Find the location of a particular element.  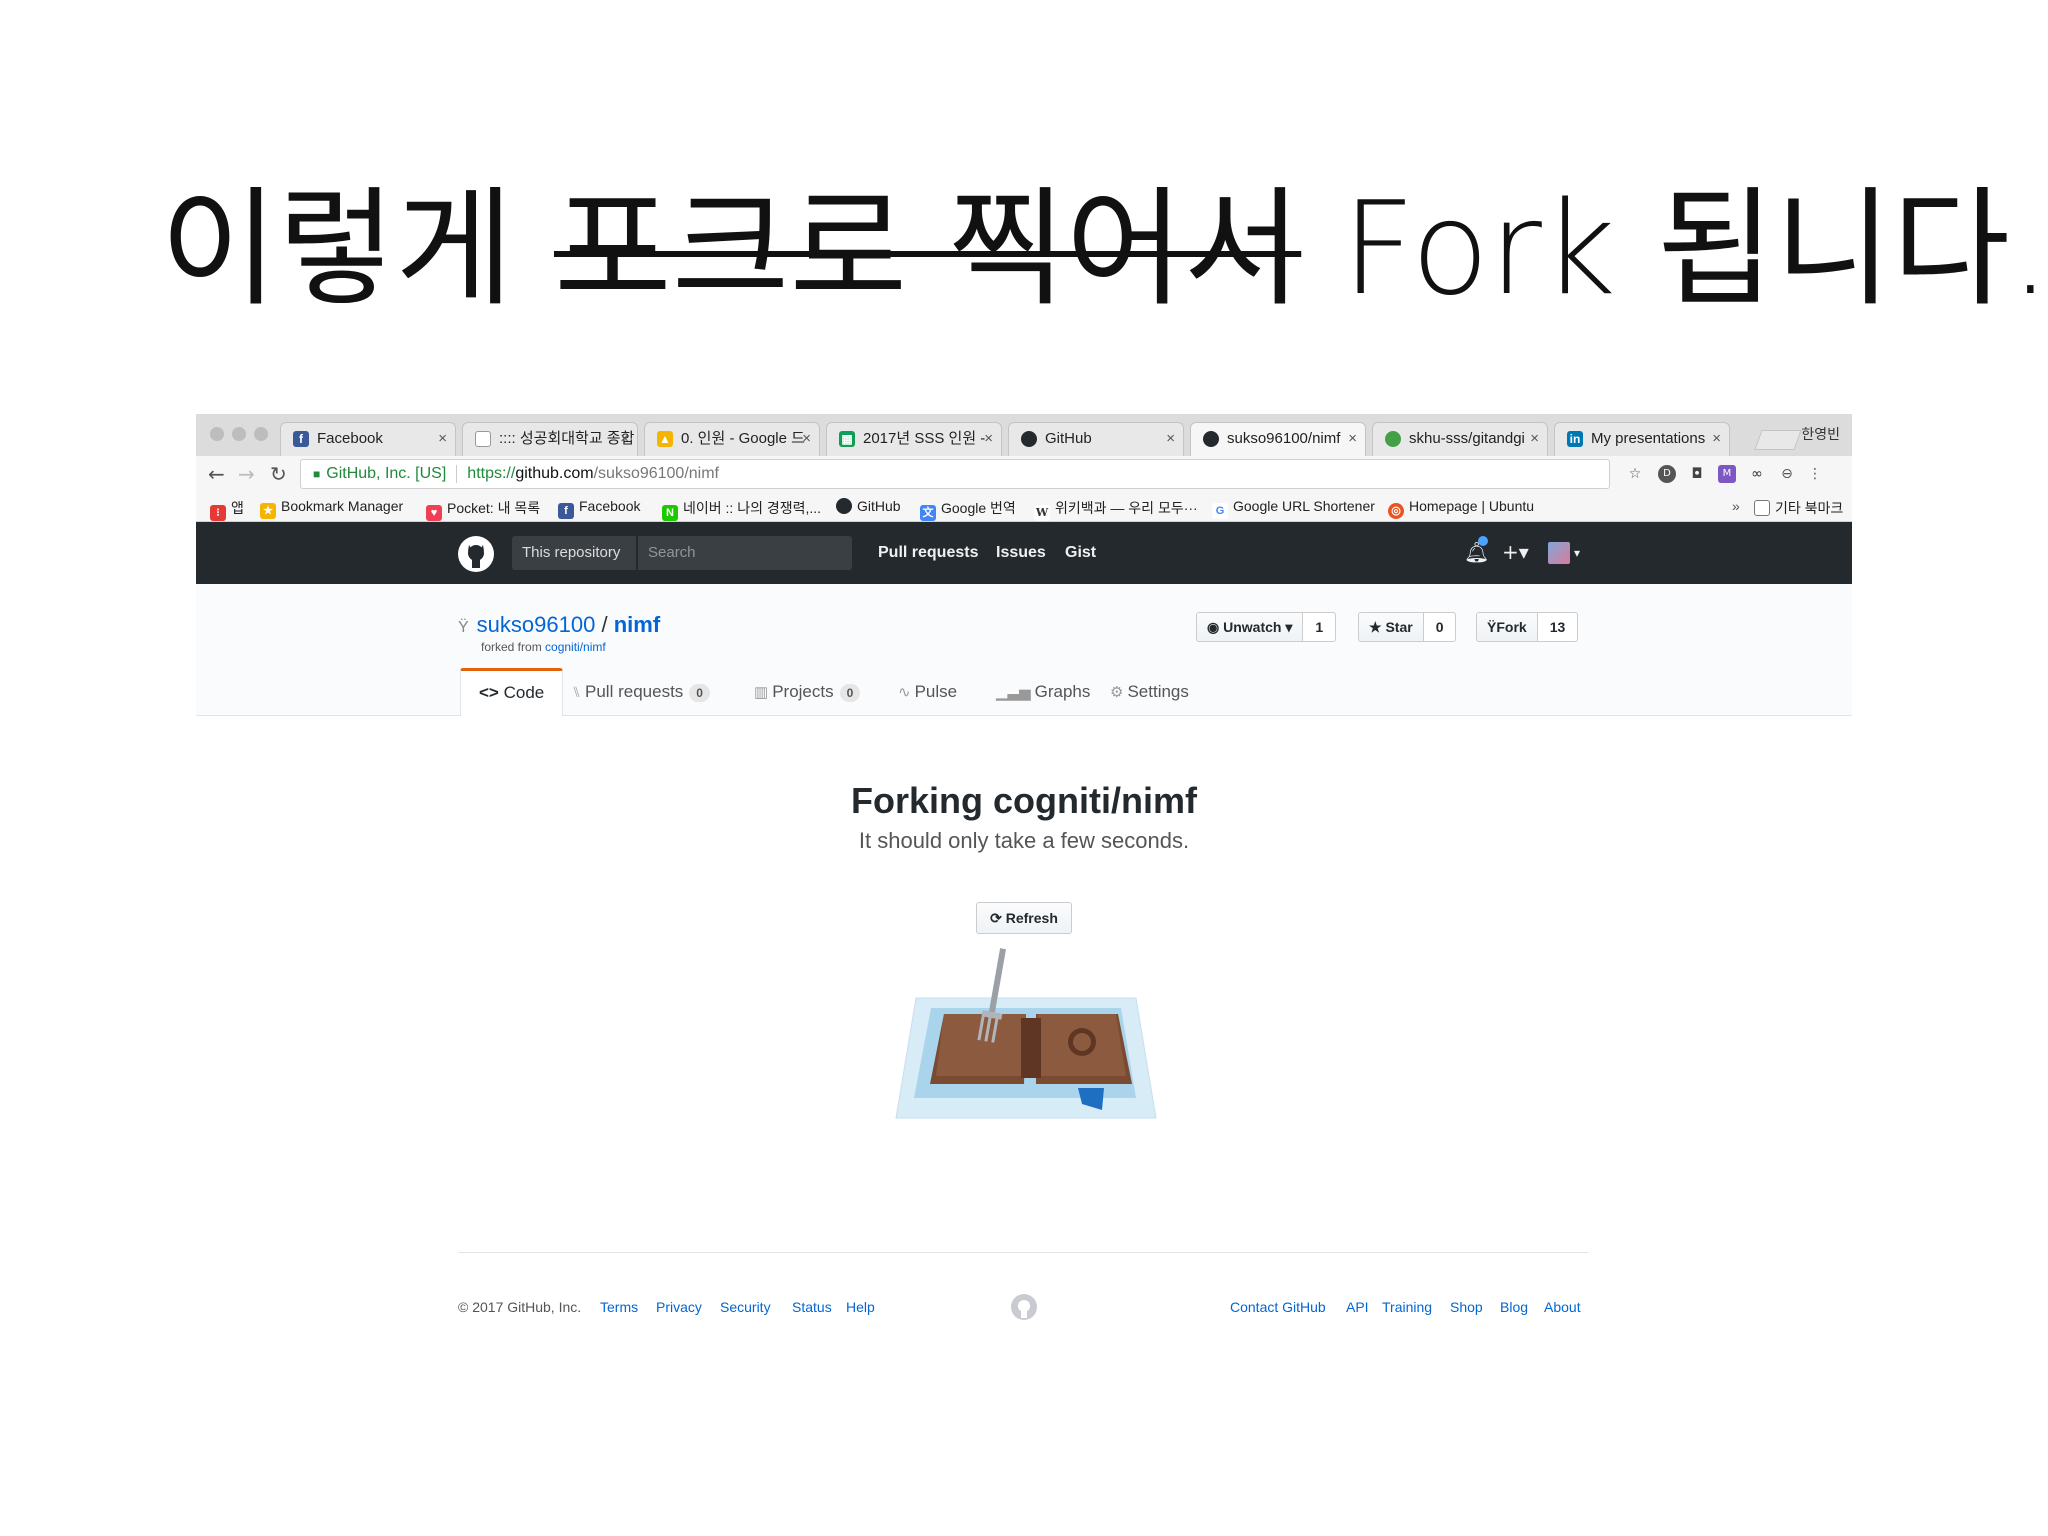

tab-facebook: f Facebook × is located at coordinates (368, 439).